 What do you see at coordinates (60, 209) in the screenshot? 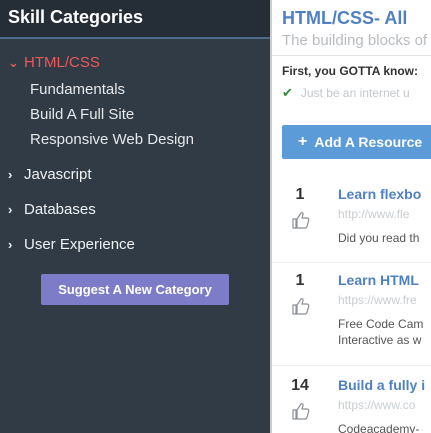
I see `category-label: Databases` at bounding box center [60, 209].